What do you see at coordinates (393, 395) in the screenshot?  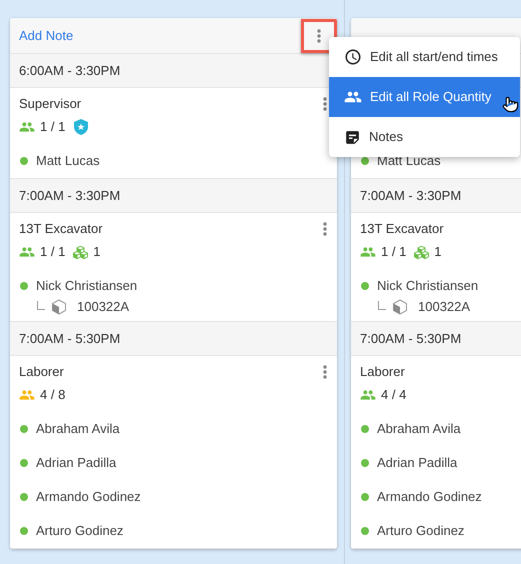 I see `role-count: 4 / 4` at bounding box center [393, 395].